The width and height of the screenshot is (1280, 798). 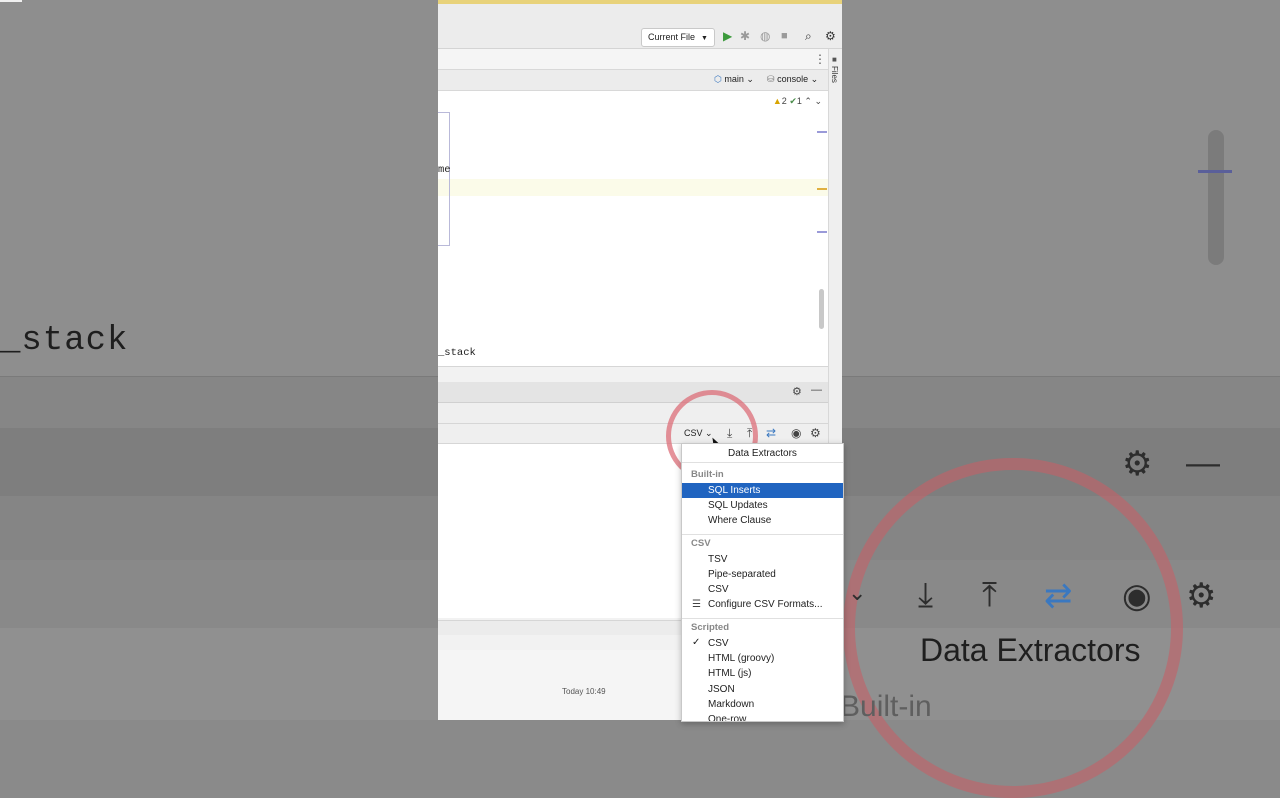 I want to click on code-line: me, so click(x=444, y=170).